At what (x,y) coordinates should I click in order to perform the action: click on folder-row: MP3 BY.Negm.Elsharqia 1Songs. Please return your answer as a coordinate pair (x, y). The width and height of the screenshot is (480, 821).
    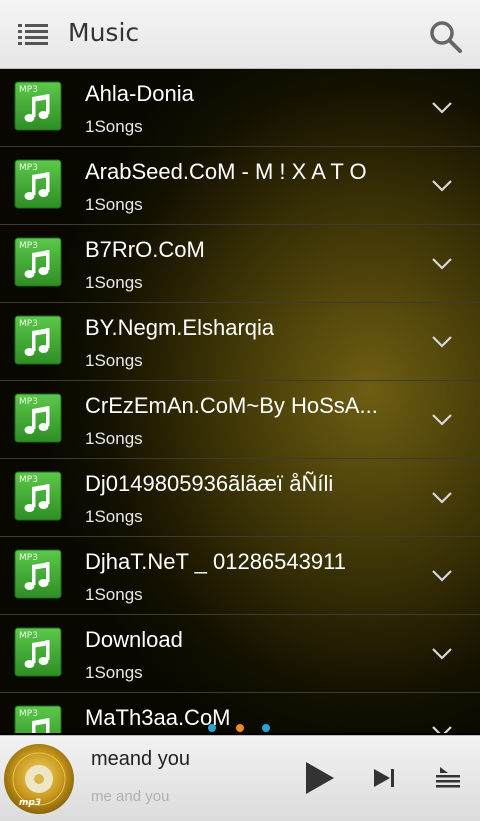
    Looking at the image, I should click on (240, 342).